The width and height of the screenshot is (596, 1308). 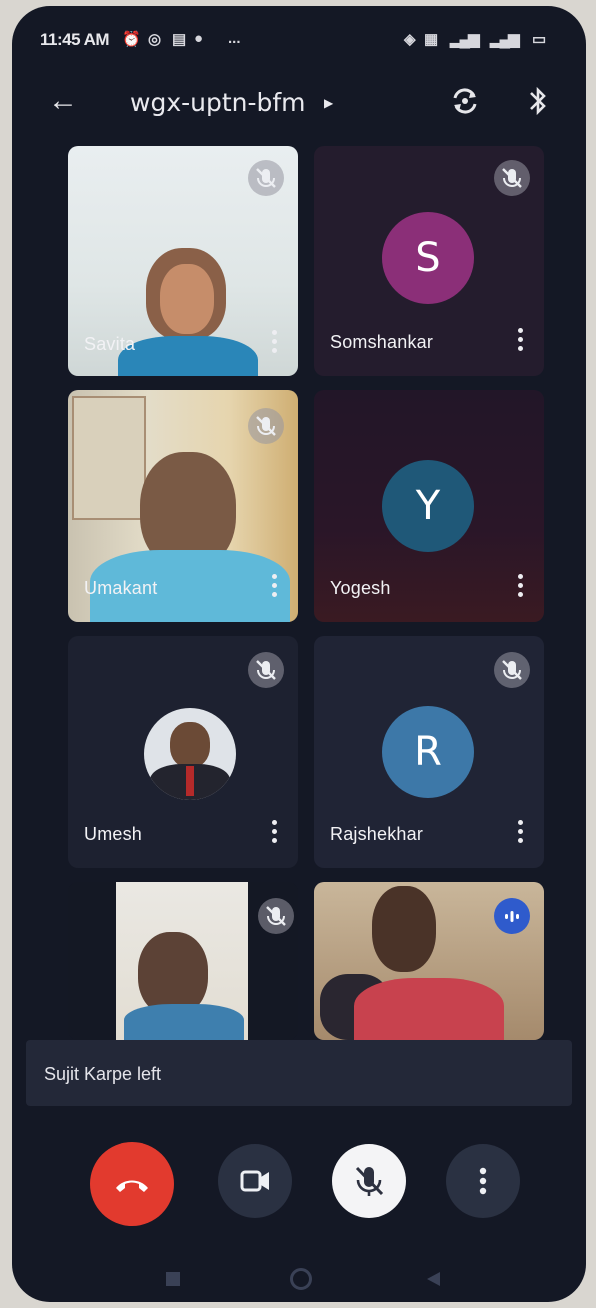 What do you see at coordinates (377, 834) in the screenshot?
I see `participant-name: Rajshekhar` at bounding box center [377, 834].